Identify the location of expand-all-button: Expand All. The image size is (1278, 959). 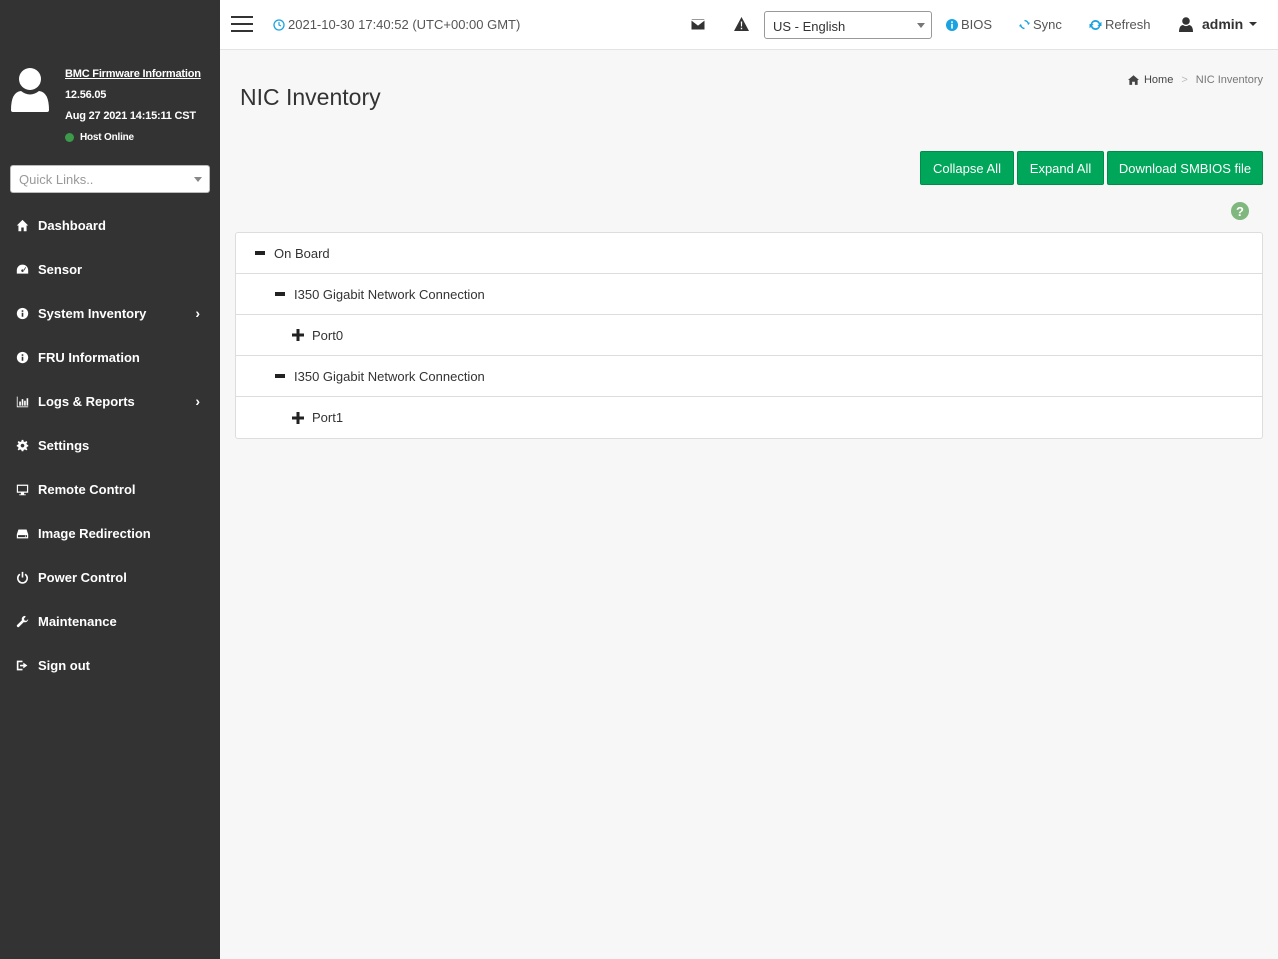
(1060, 168).